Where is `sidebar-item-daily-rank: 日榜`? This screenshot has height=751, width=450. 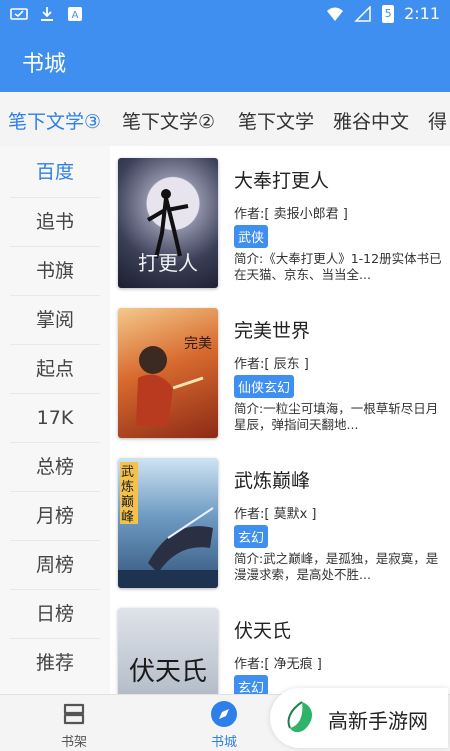
sidebar-item-daily-rank: 日榜 is located at coordinates (55, 614).